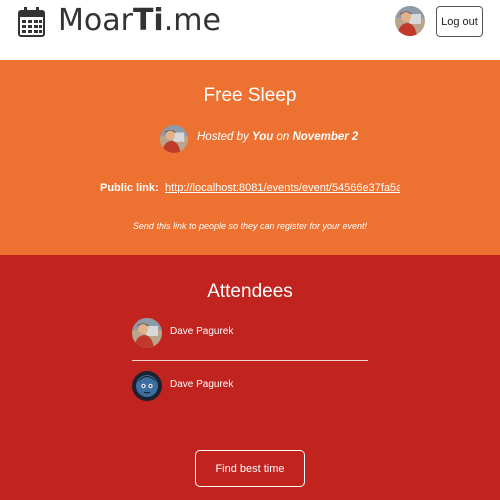 The image size is (500, 500). I want to click on hosted-prefix: Hosted by, so click(224, 137).